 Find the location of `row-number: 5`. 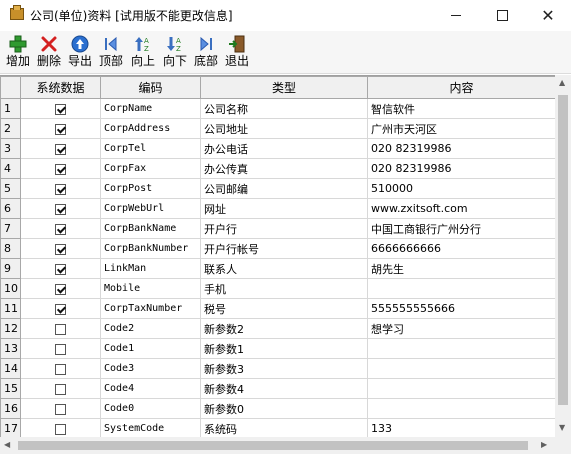

row-number: 5 is located at coordinates (10, 188).